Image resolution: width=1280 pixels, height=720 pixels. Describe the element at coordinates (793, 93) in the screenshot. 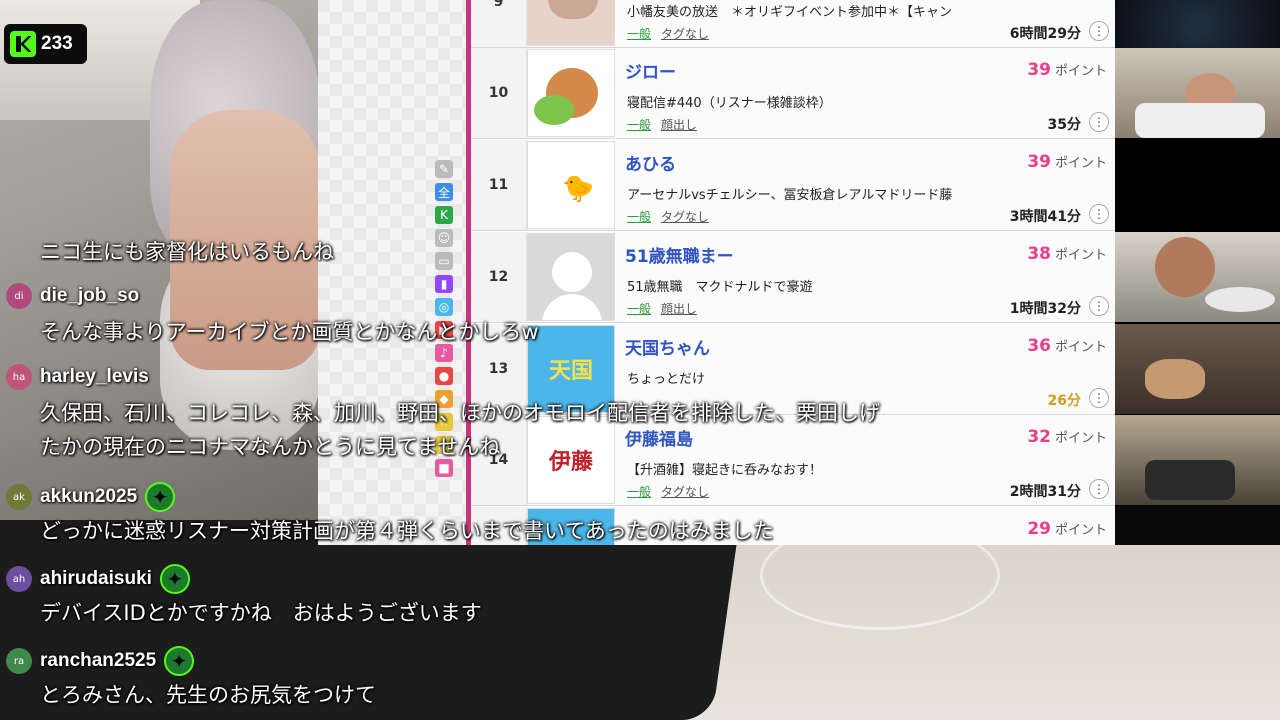

I see `ranking-row: 10 ジロー 39 ポイント 寝配信#440（リスナー様雑談枠） 一般 顔出し 35分 ⋮` at that location.